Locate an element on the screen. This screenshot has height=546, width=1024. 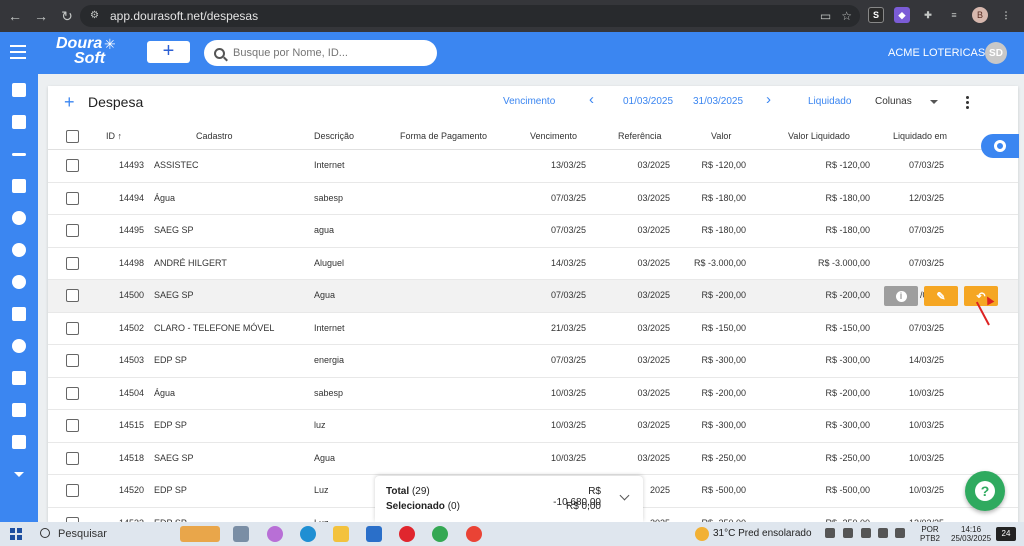
help-button: ? is located at coordinates (985, 491).